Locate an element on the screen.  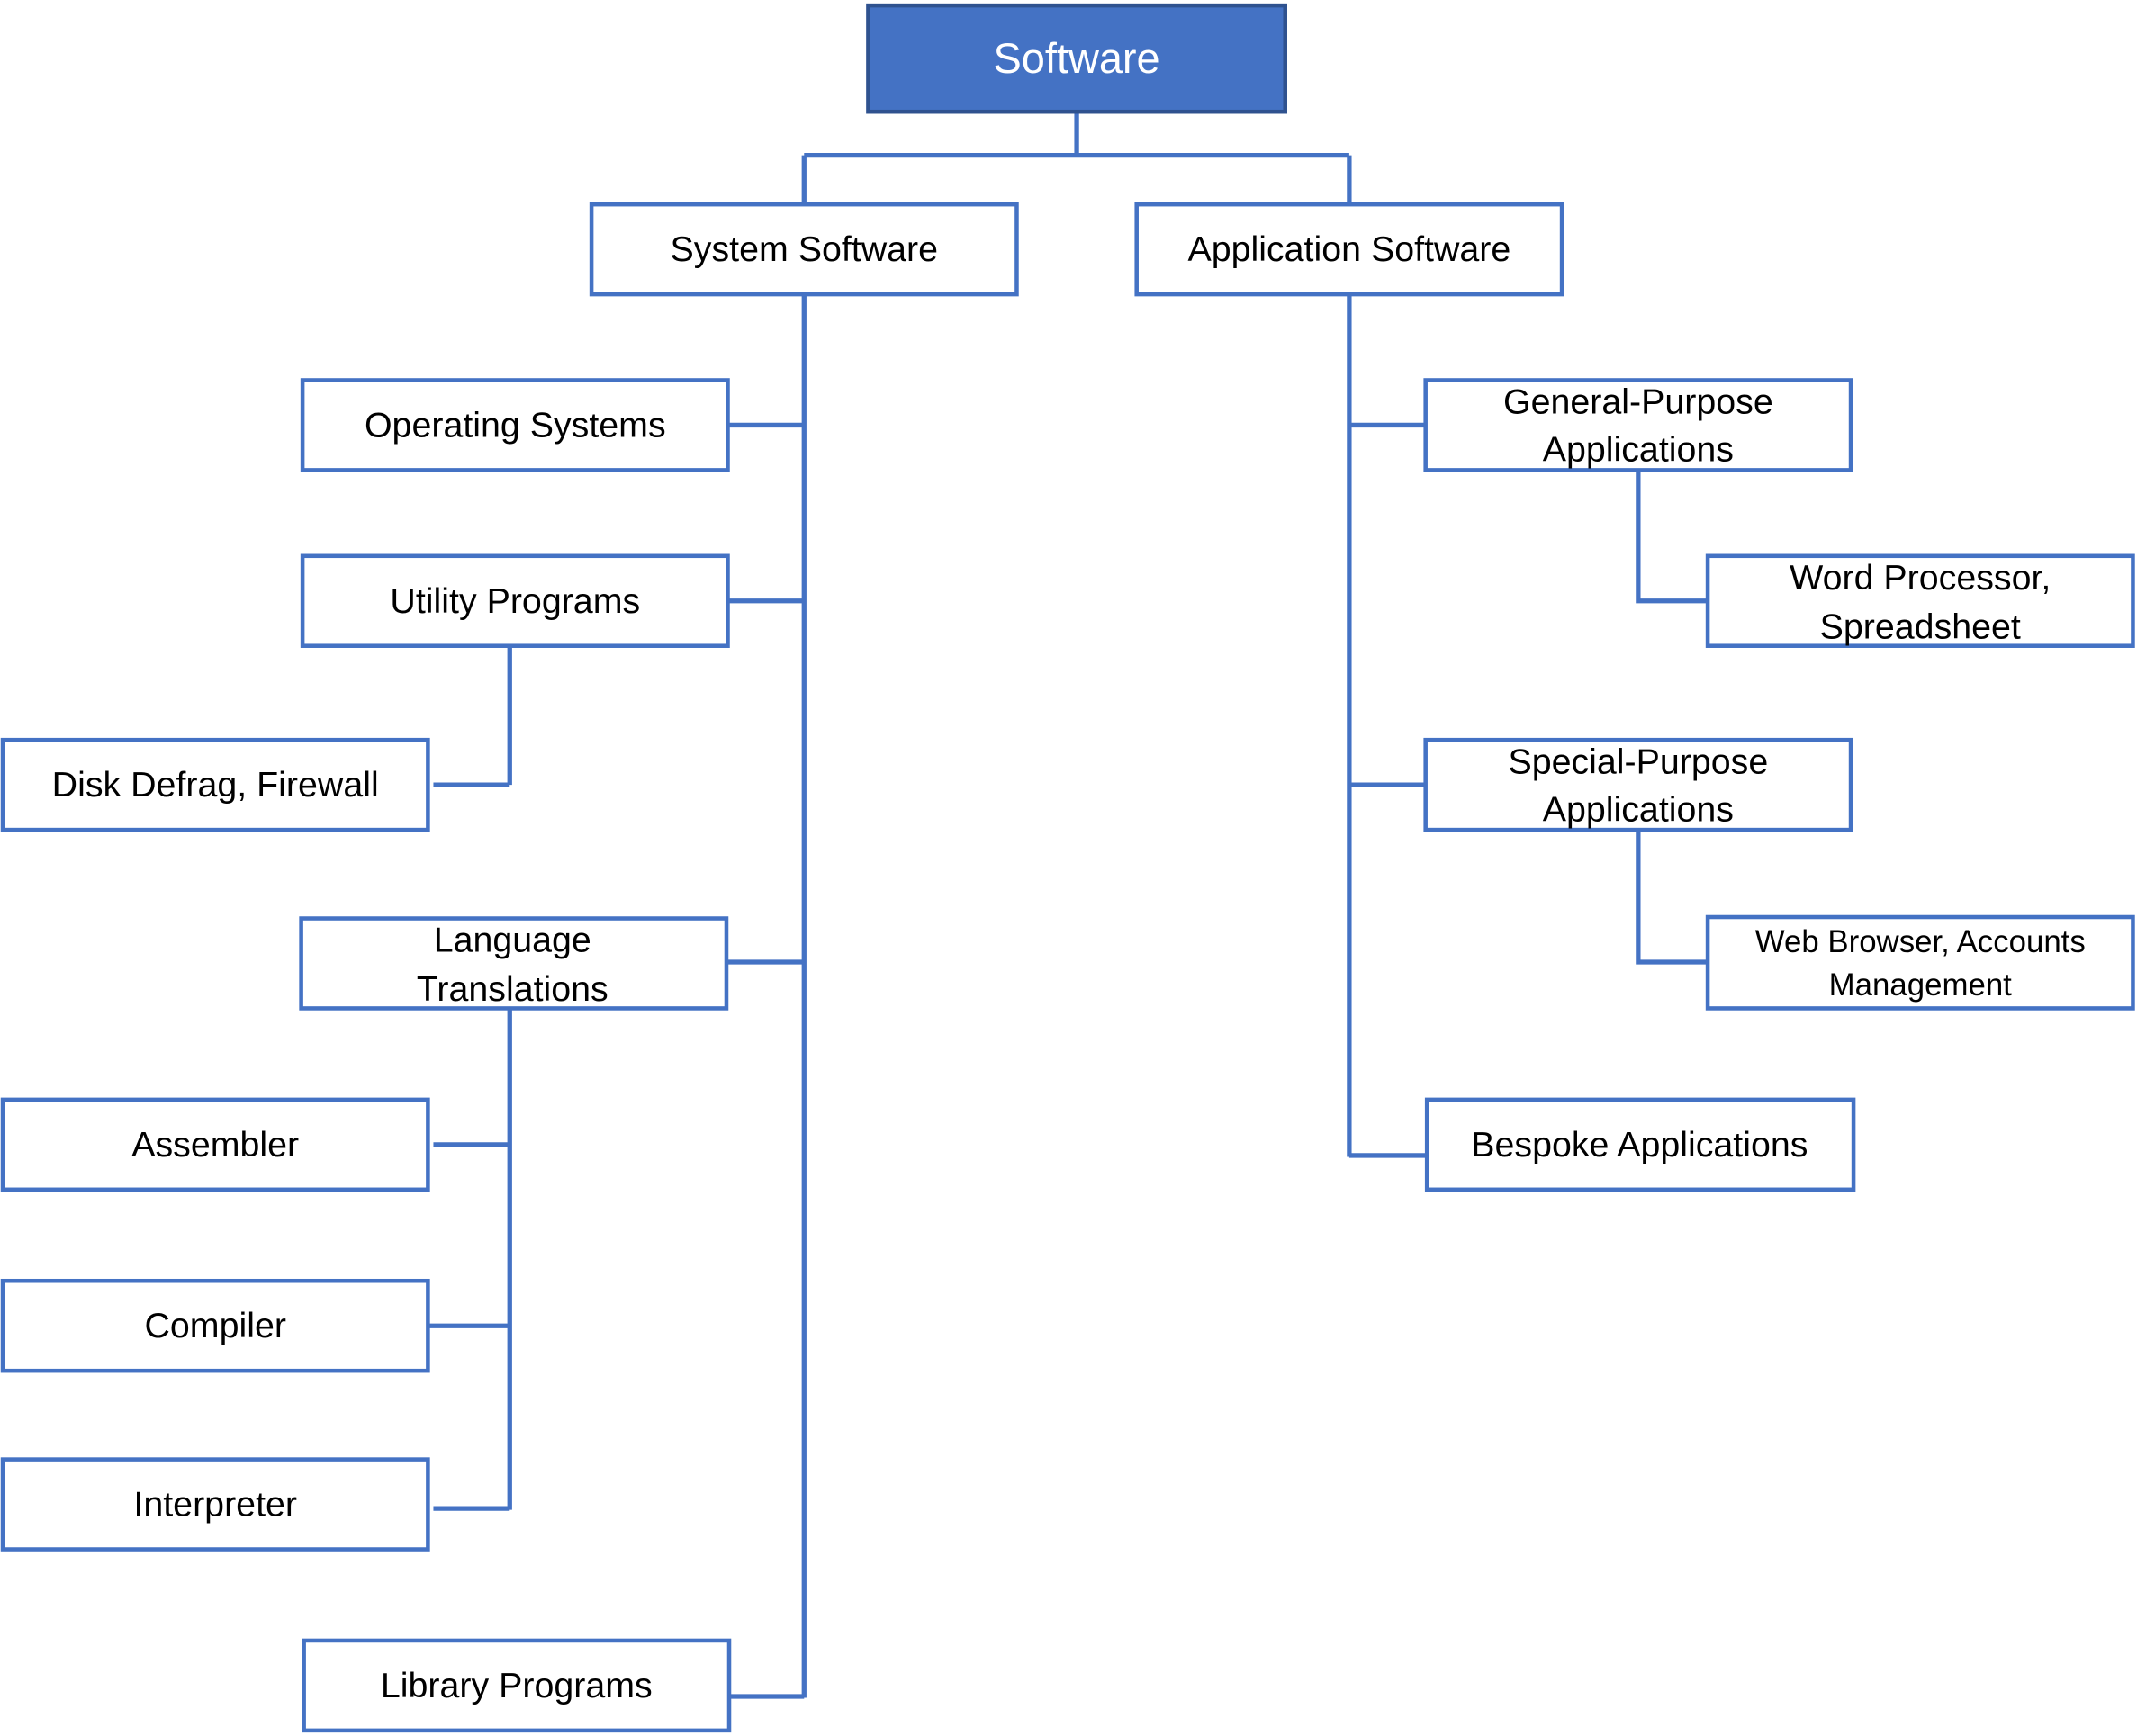
node-interpreter: Interpreter is located at coordinates (215, 1504).